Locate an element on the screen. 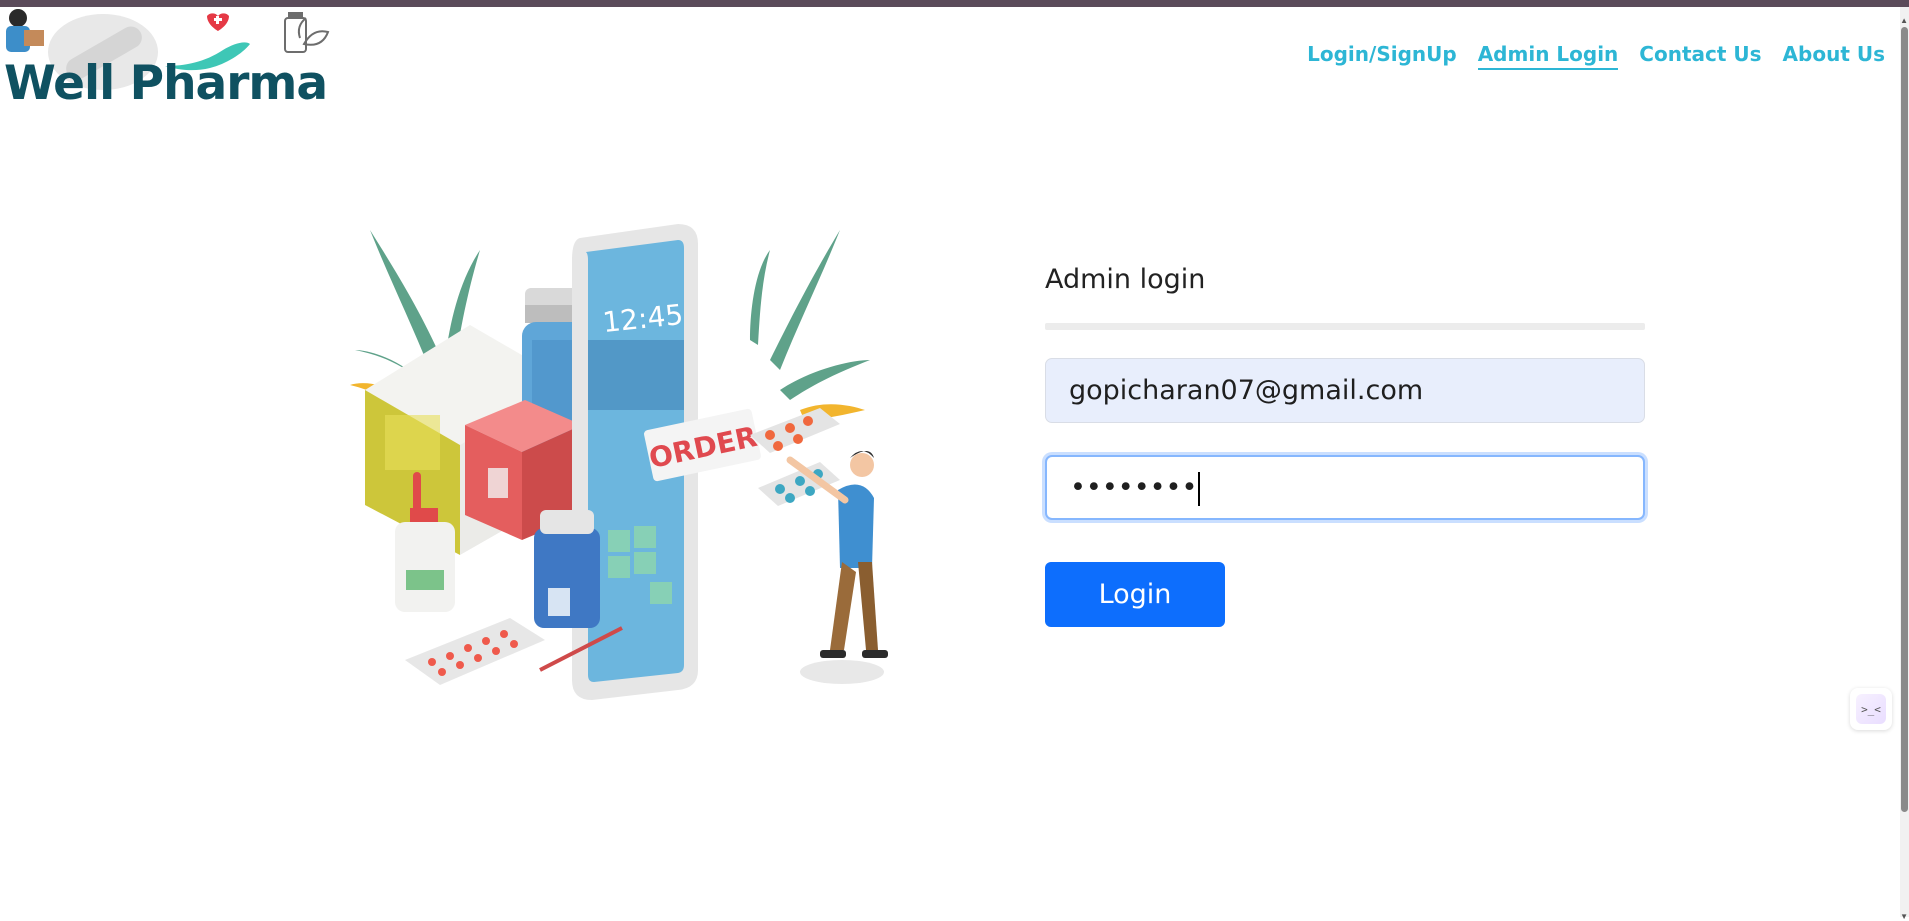 The height and width of the screenshot is (921, 1909). email-field: gopicharan07@gmail.com is located at coordinates (1345, 390).